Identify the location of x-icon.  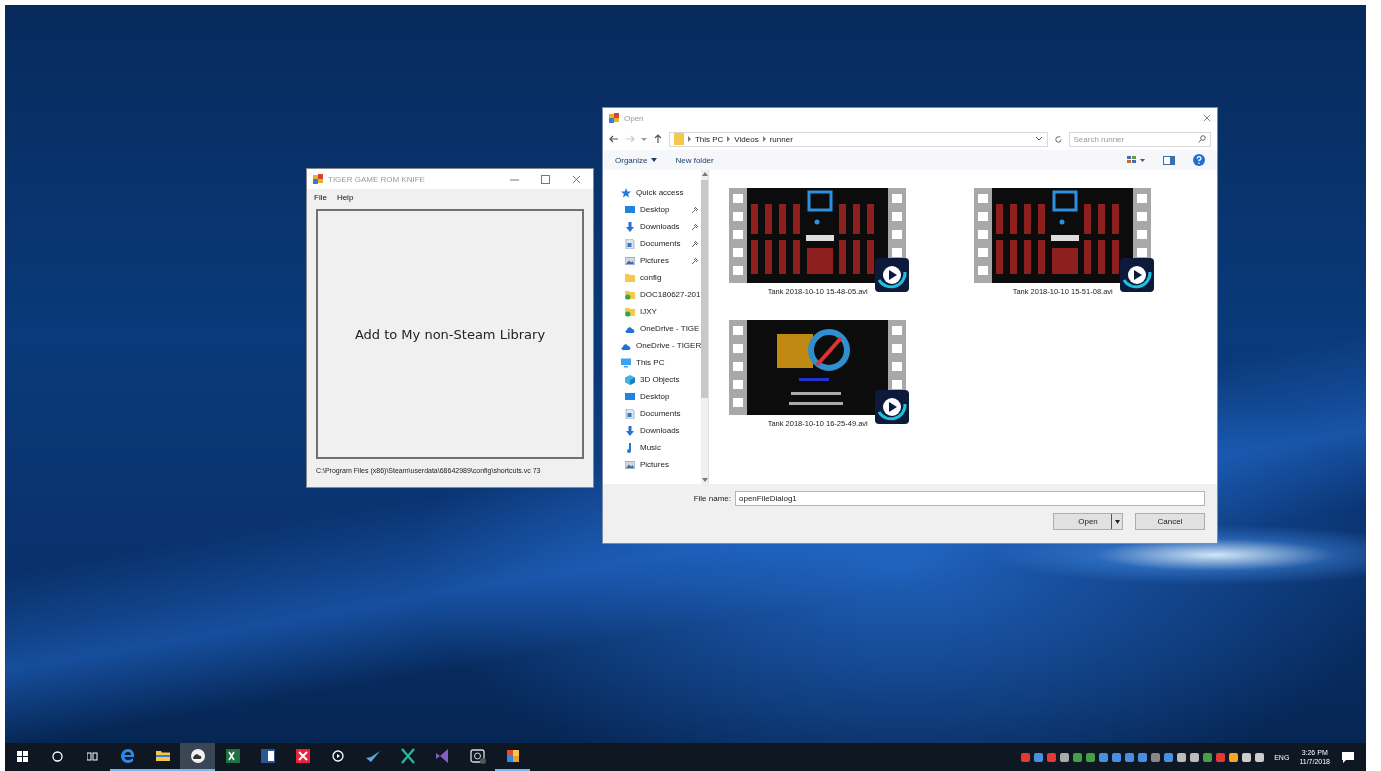
(407, 756).